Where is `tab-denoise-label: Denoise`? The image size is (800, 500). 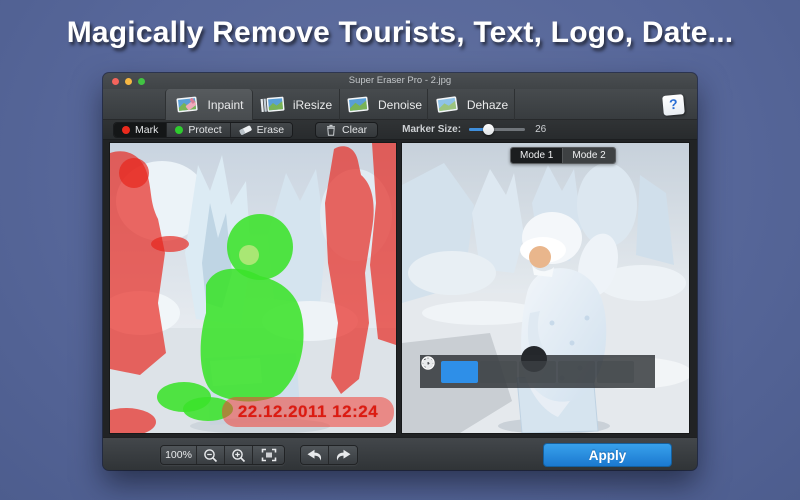 tab-denoise-label: Denoise is located at coordinates (400, 104).